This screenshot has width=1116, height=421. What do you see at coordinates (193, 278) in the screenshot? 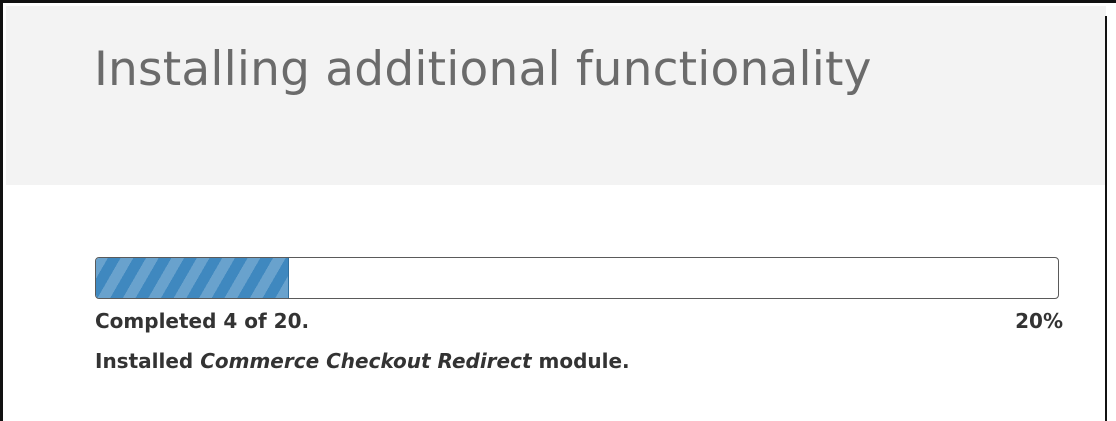
I see `progress-bar-fill` at bounding box center [193, 278].